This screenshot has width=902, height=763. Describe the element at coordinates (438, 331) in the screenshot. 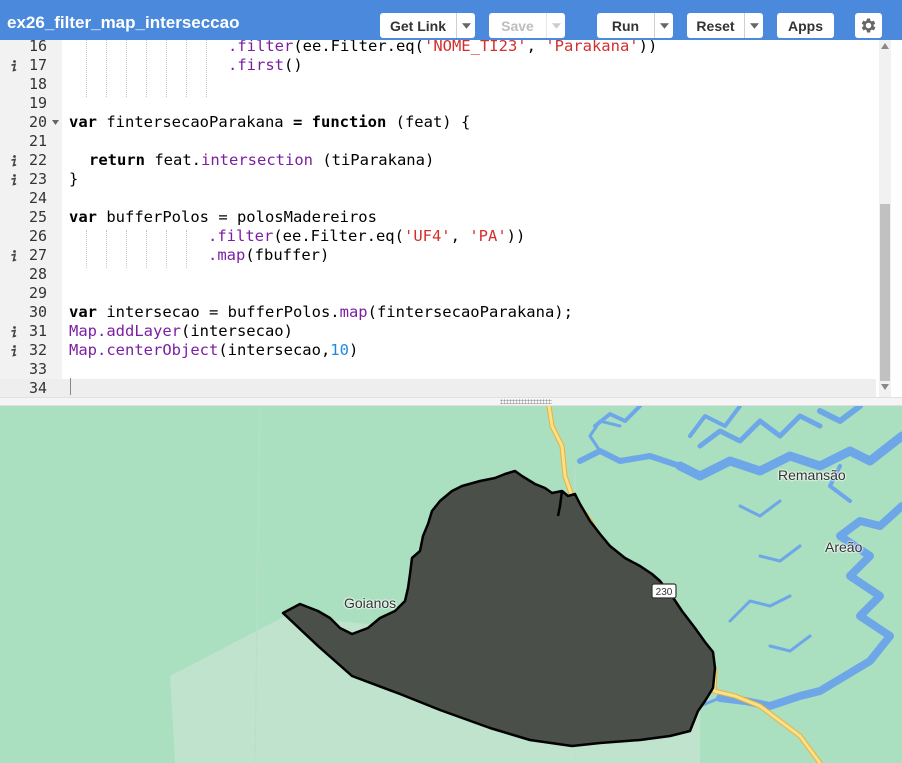

I see `code-line: 31 Map.addLayer(intersecao)` at that location.